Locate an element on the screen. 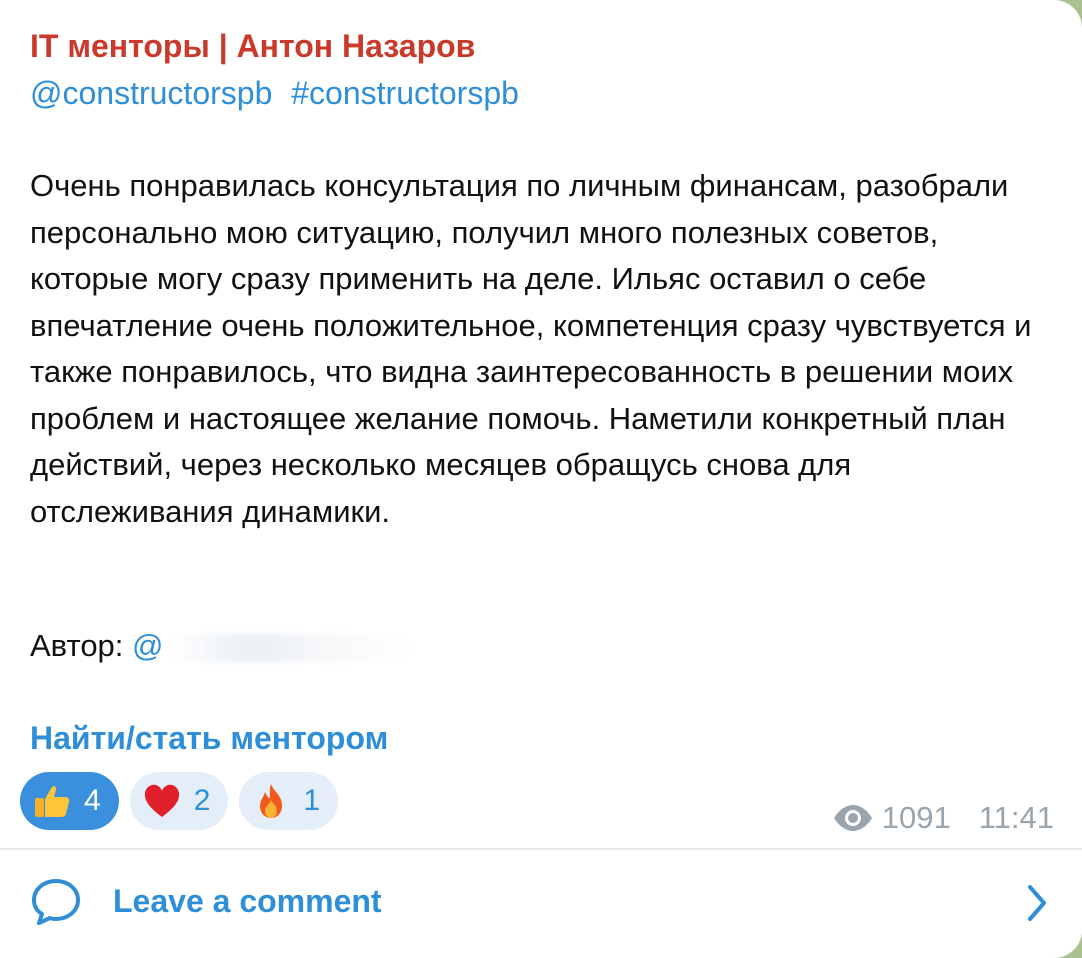 The width and height of the screenshot is (1082, 958). view-count: 1091 is located at coordinates (916, 817).